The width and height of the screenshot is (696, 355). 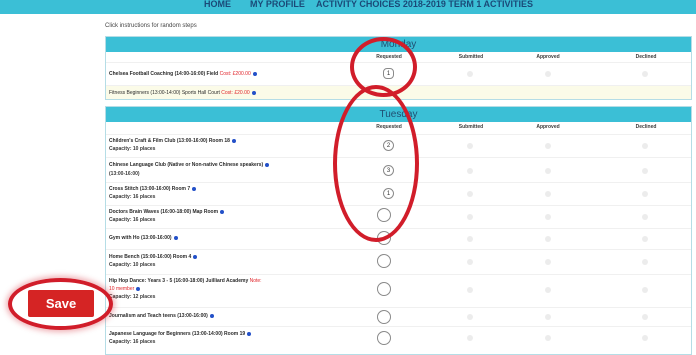 I want to click on tuesday-row: Journalism and Teach teens (13:00-16:00), so click(x=398, y=316).